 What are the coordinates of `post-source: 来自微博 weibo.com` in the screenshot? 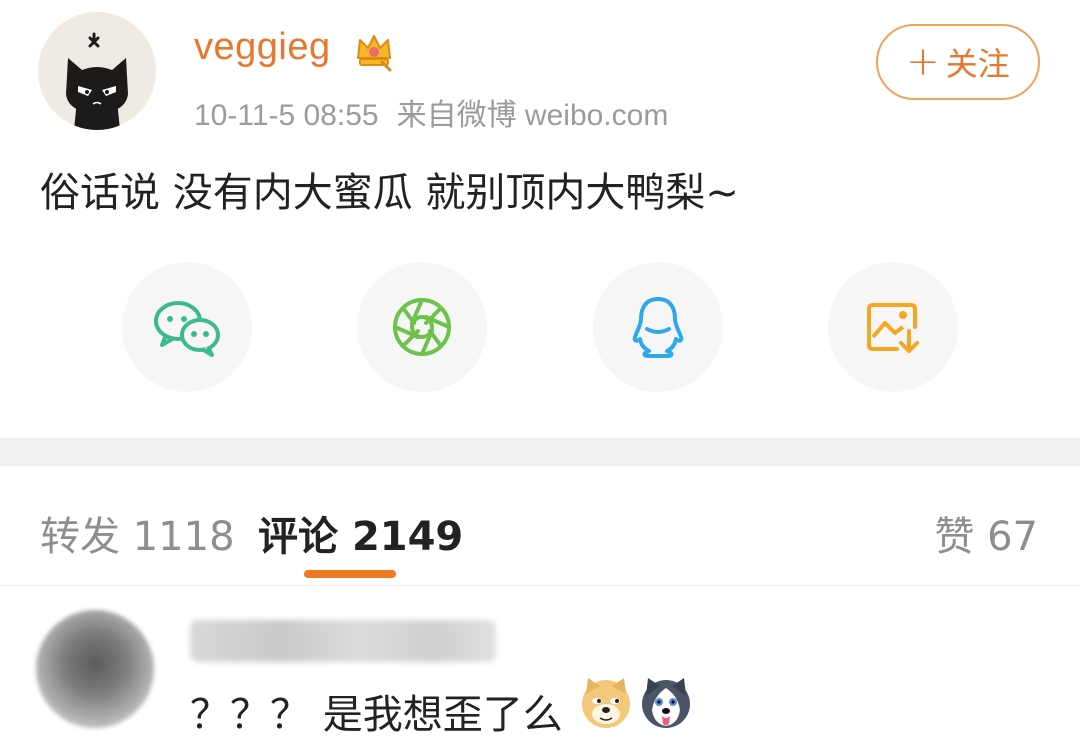 It's located at (532, 115).